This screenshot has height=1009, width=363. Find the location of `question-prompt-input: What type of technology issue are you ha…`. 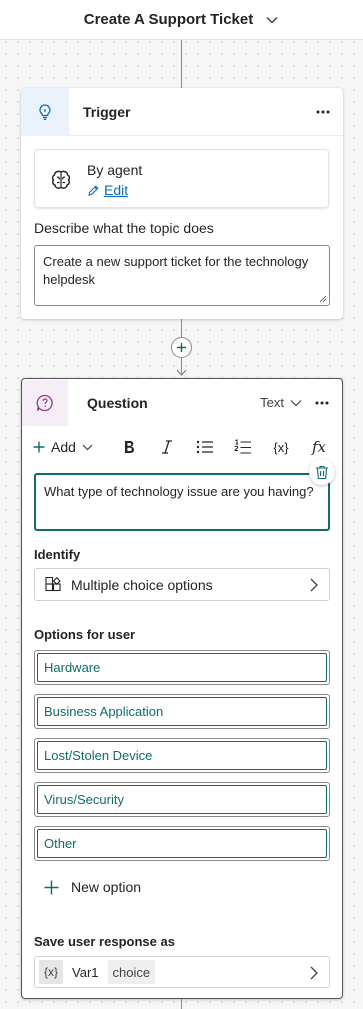

question-prompt-input: What type of technology issue are you ha… is located at coordinates (182, 502).